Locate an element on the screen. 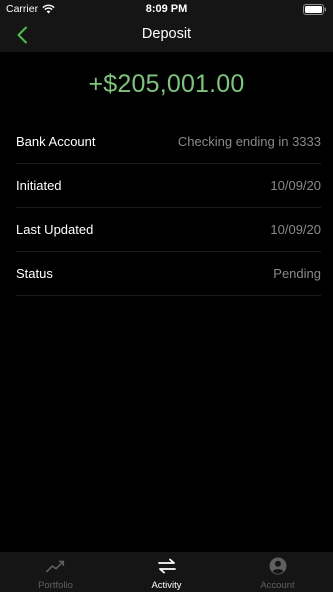 The image size is (333, 592). detail-label: Bank Account is located at coordinates (56, 141).